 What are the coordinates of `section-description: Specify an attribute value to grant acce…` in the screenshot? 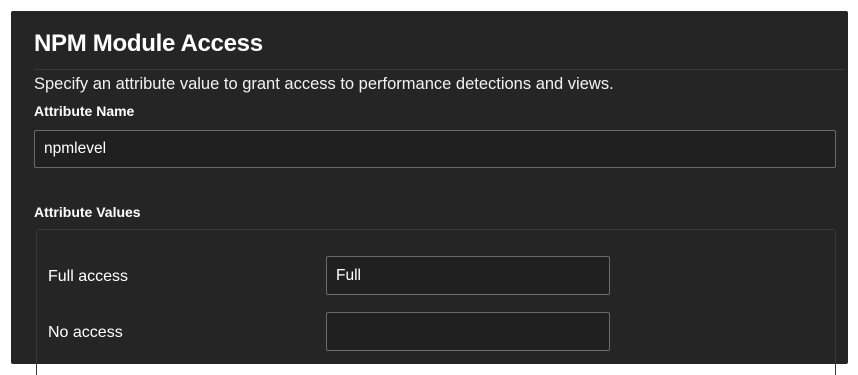 It's located at (324, 84).